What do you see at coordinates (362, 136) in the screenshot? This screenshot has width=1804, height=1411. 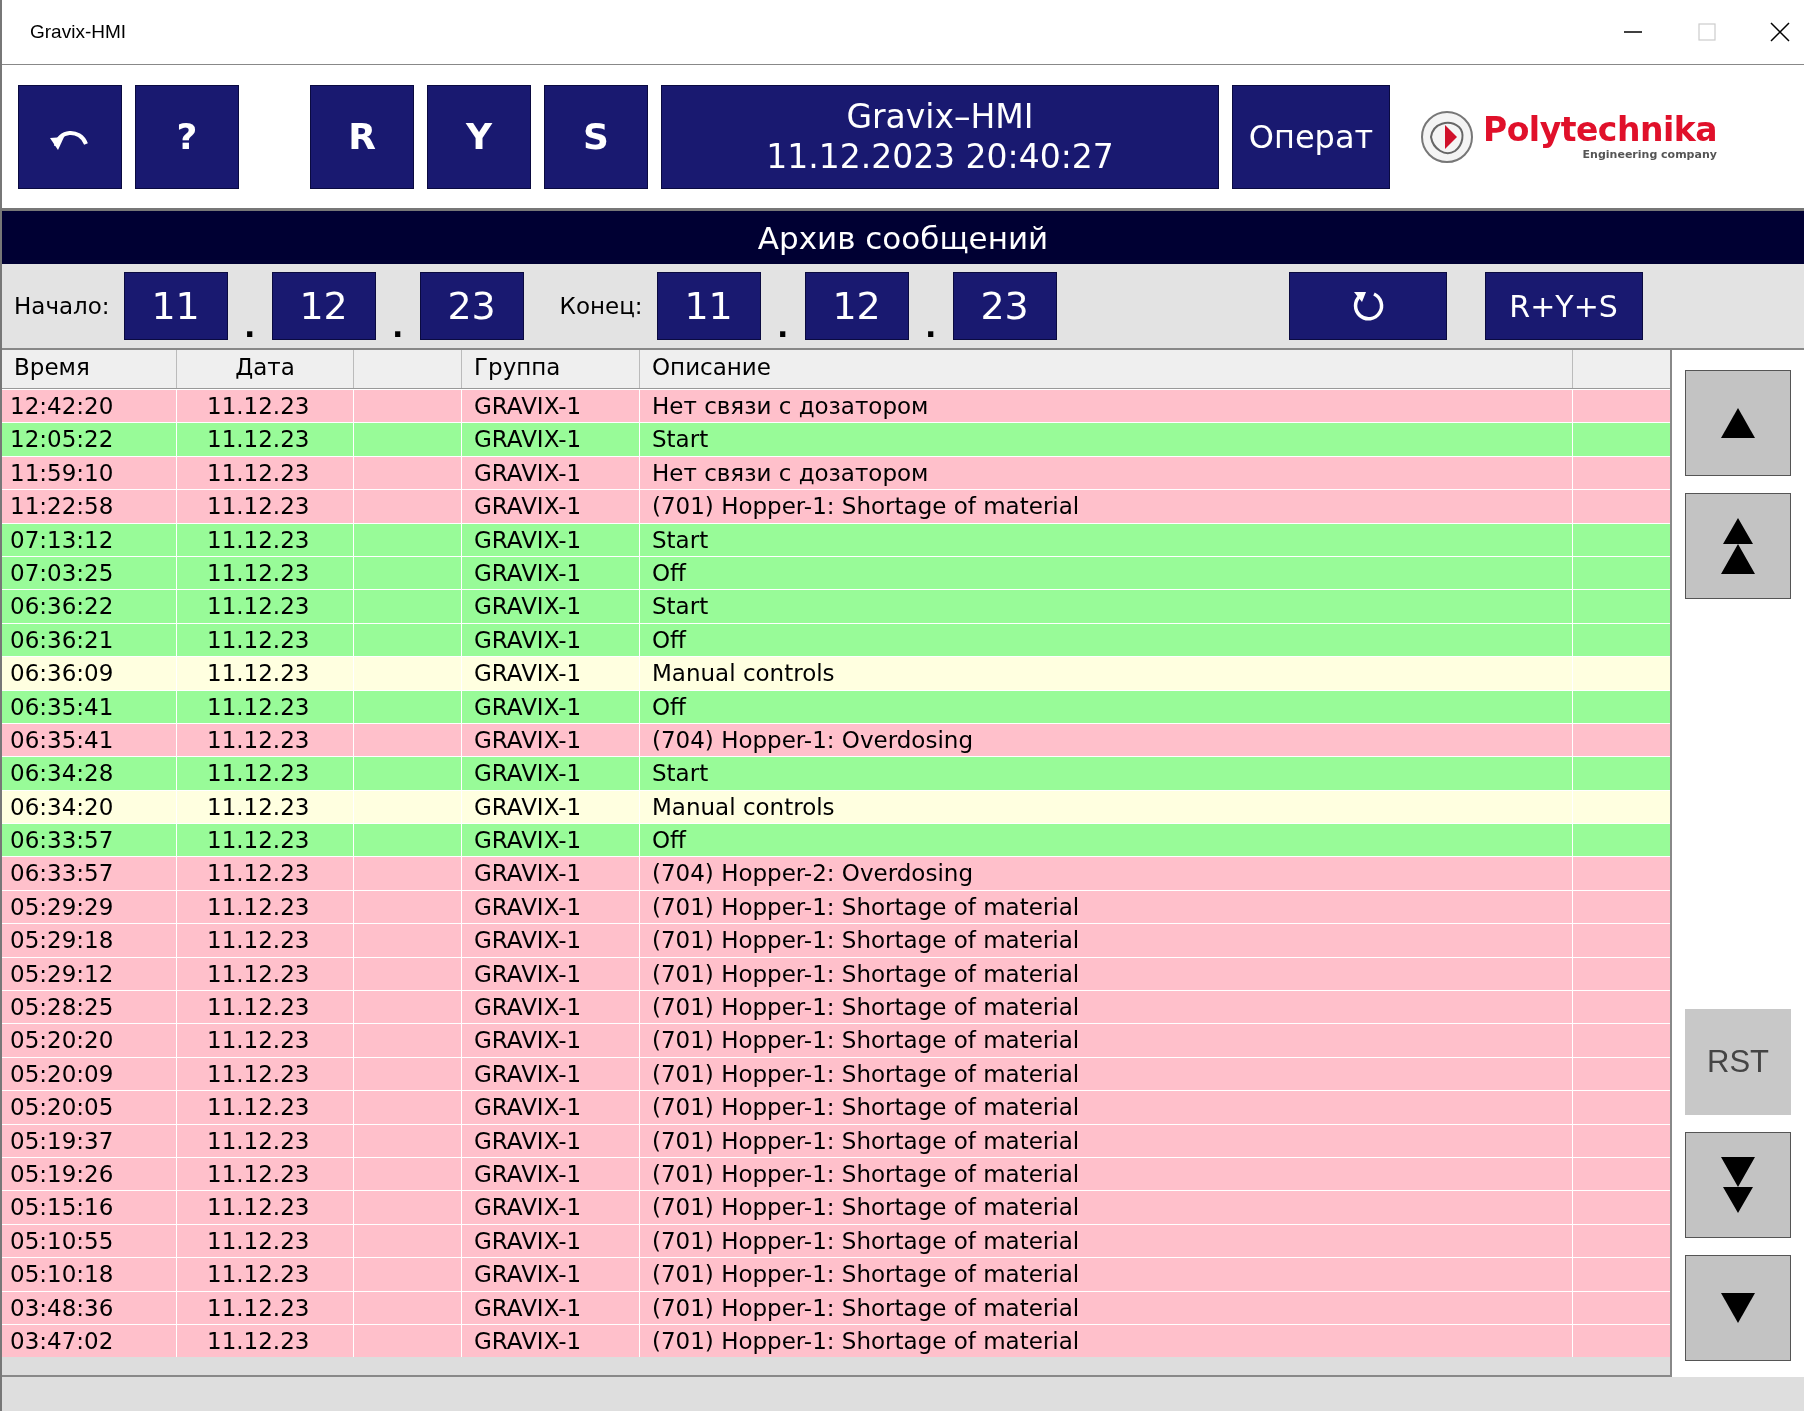 I see `filter-button: R` at bounding box center [362, 136].